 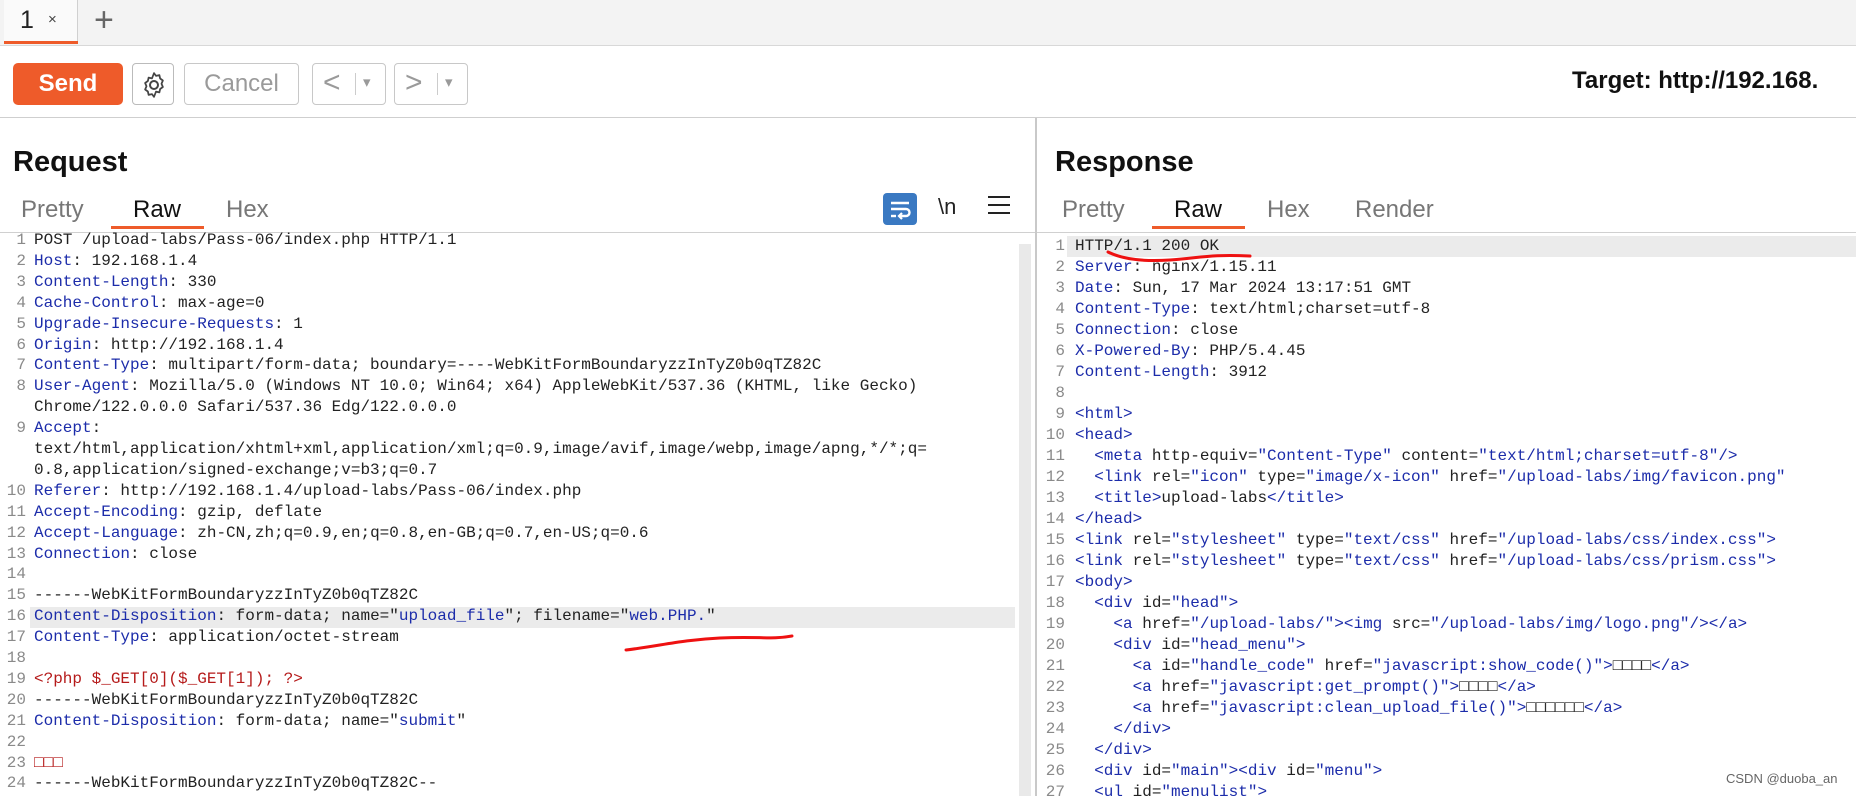 I want to click on line-number: 24, so click(x=1055, y=729).